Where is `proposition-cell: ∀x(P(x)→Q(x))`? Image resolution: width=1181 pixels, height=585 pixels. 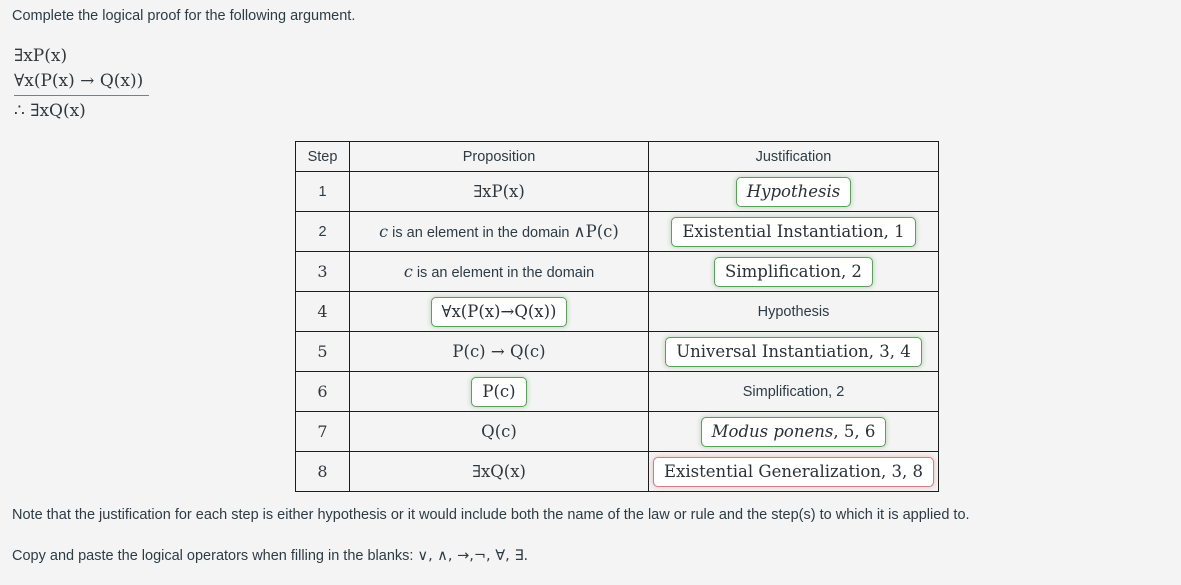 proposition-cell: ∀x(P(x)→Q(x)) is located at coordinates (499, 311).